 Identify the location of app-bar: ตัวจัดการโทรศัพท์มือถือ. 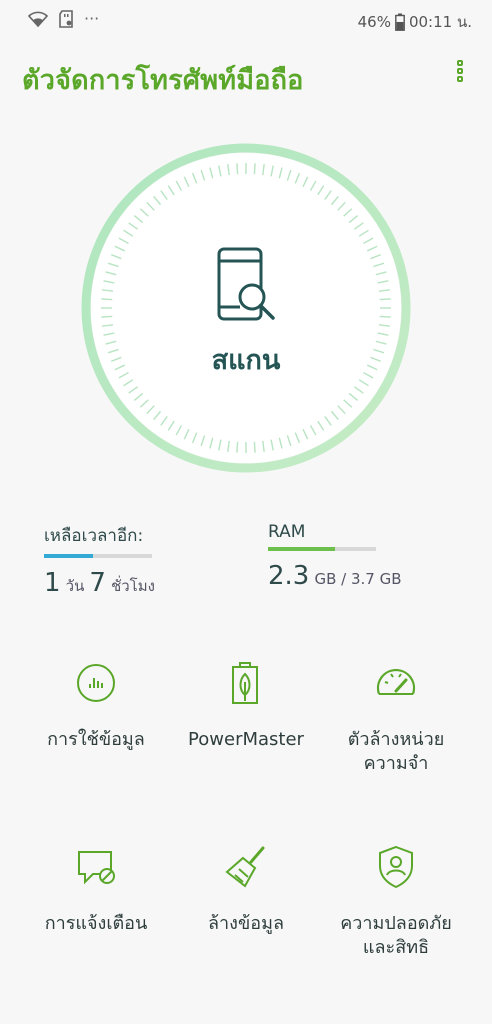
(246, 77).